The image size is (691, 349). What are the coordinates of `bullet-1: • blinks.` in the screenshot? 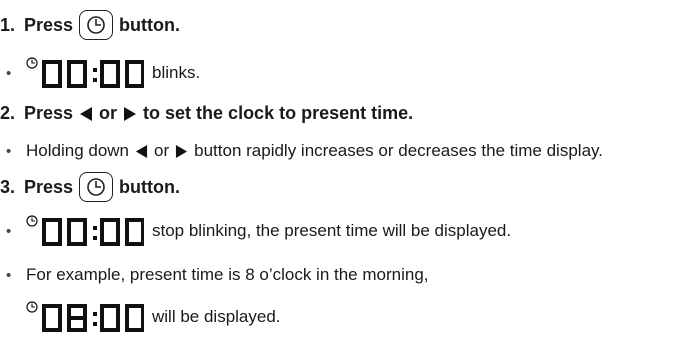 It's located at (100, 73).